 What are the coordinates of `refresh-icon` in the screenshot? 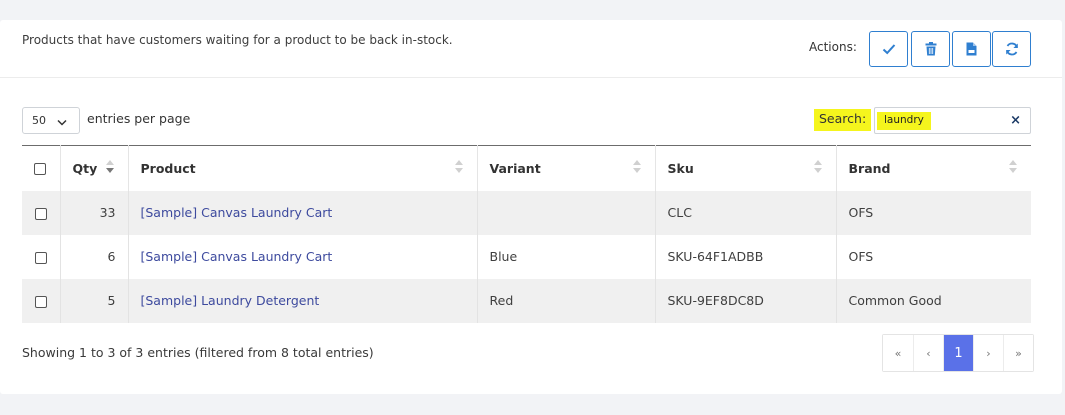 It's located at (1012, 49).